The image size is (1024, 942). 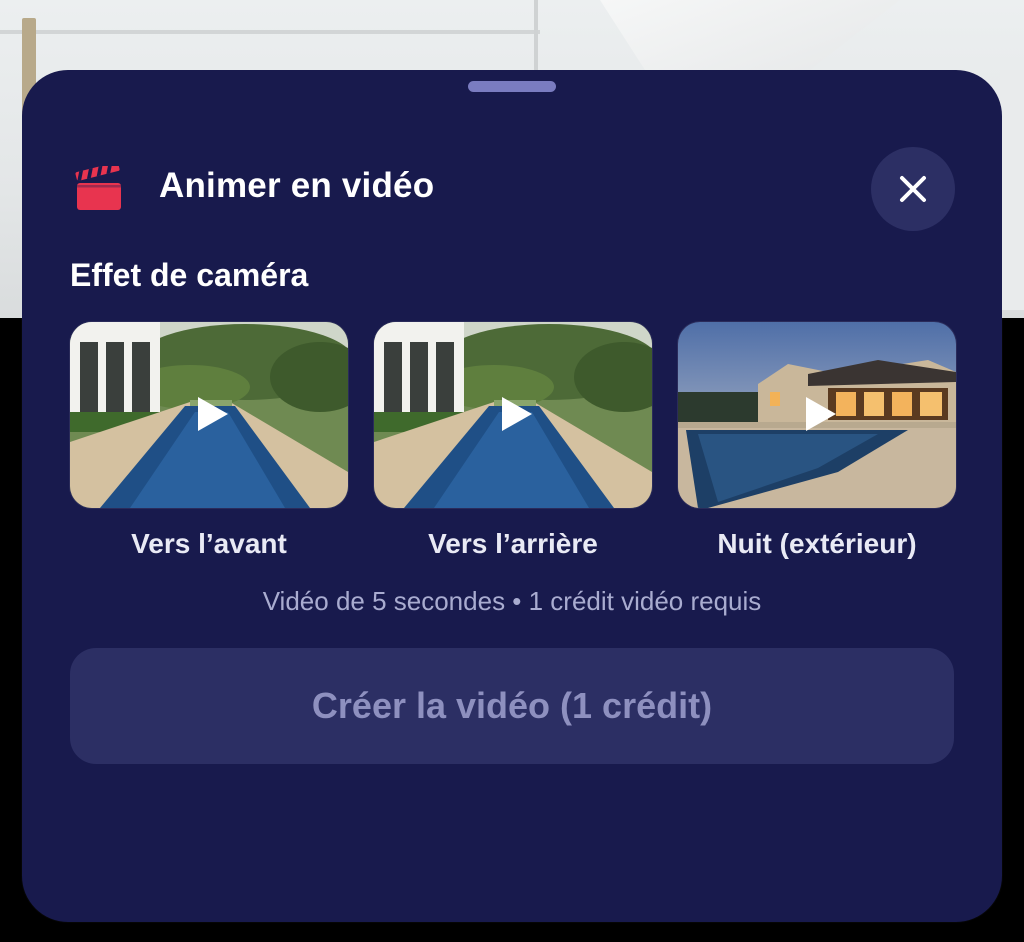 I want to click on option-night-exterior: Nuit (extérieur), so click(x=817, y=441).